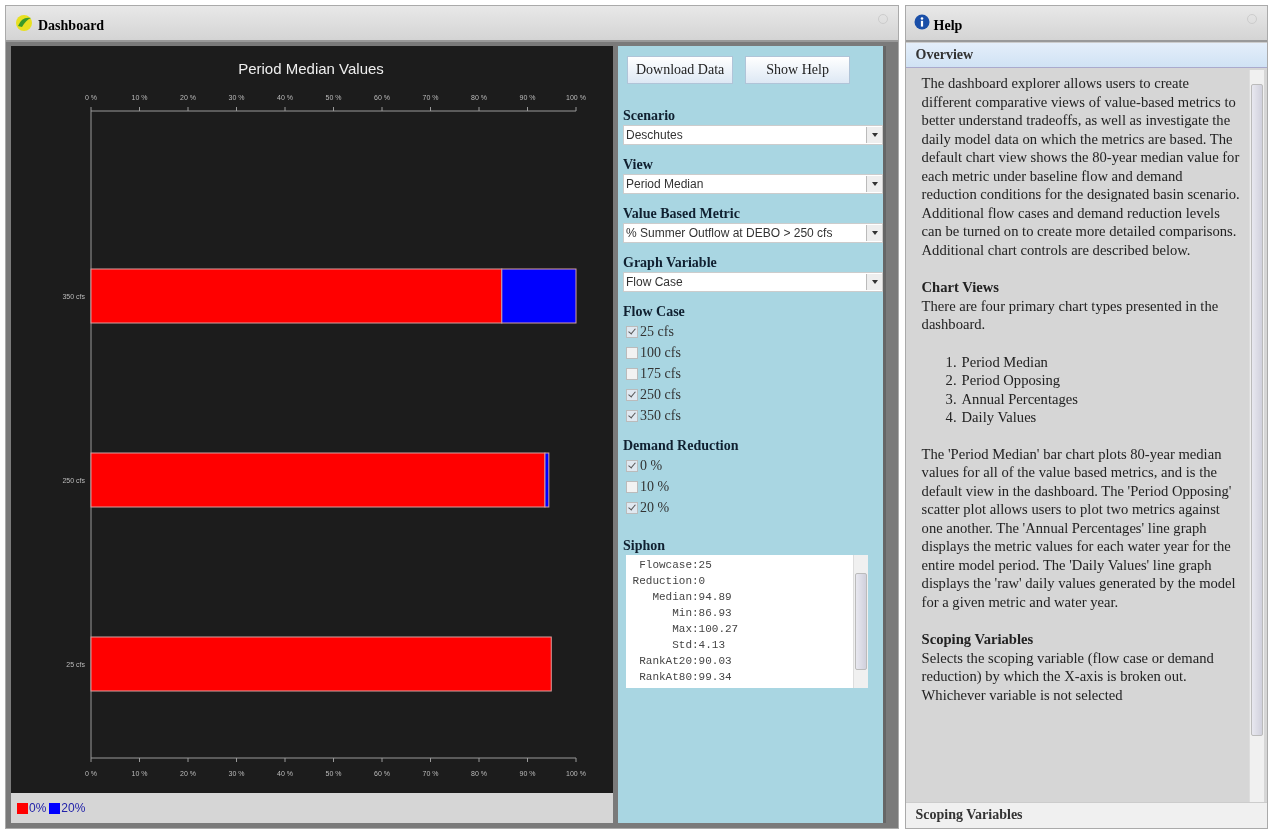  I want to click on toolbar-button: Show Help, so click(797, 70).